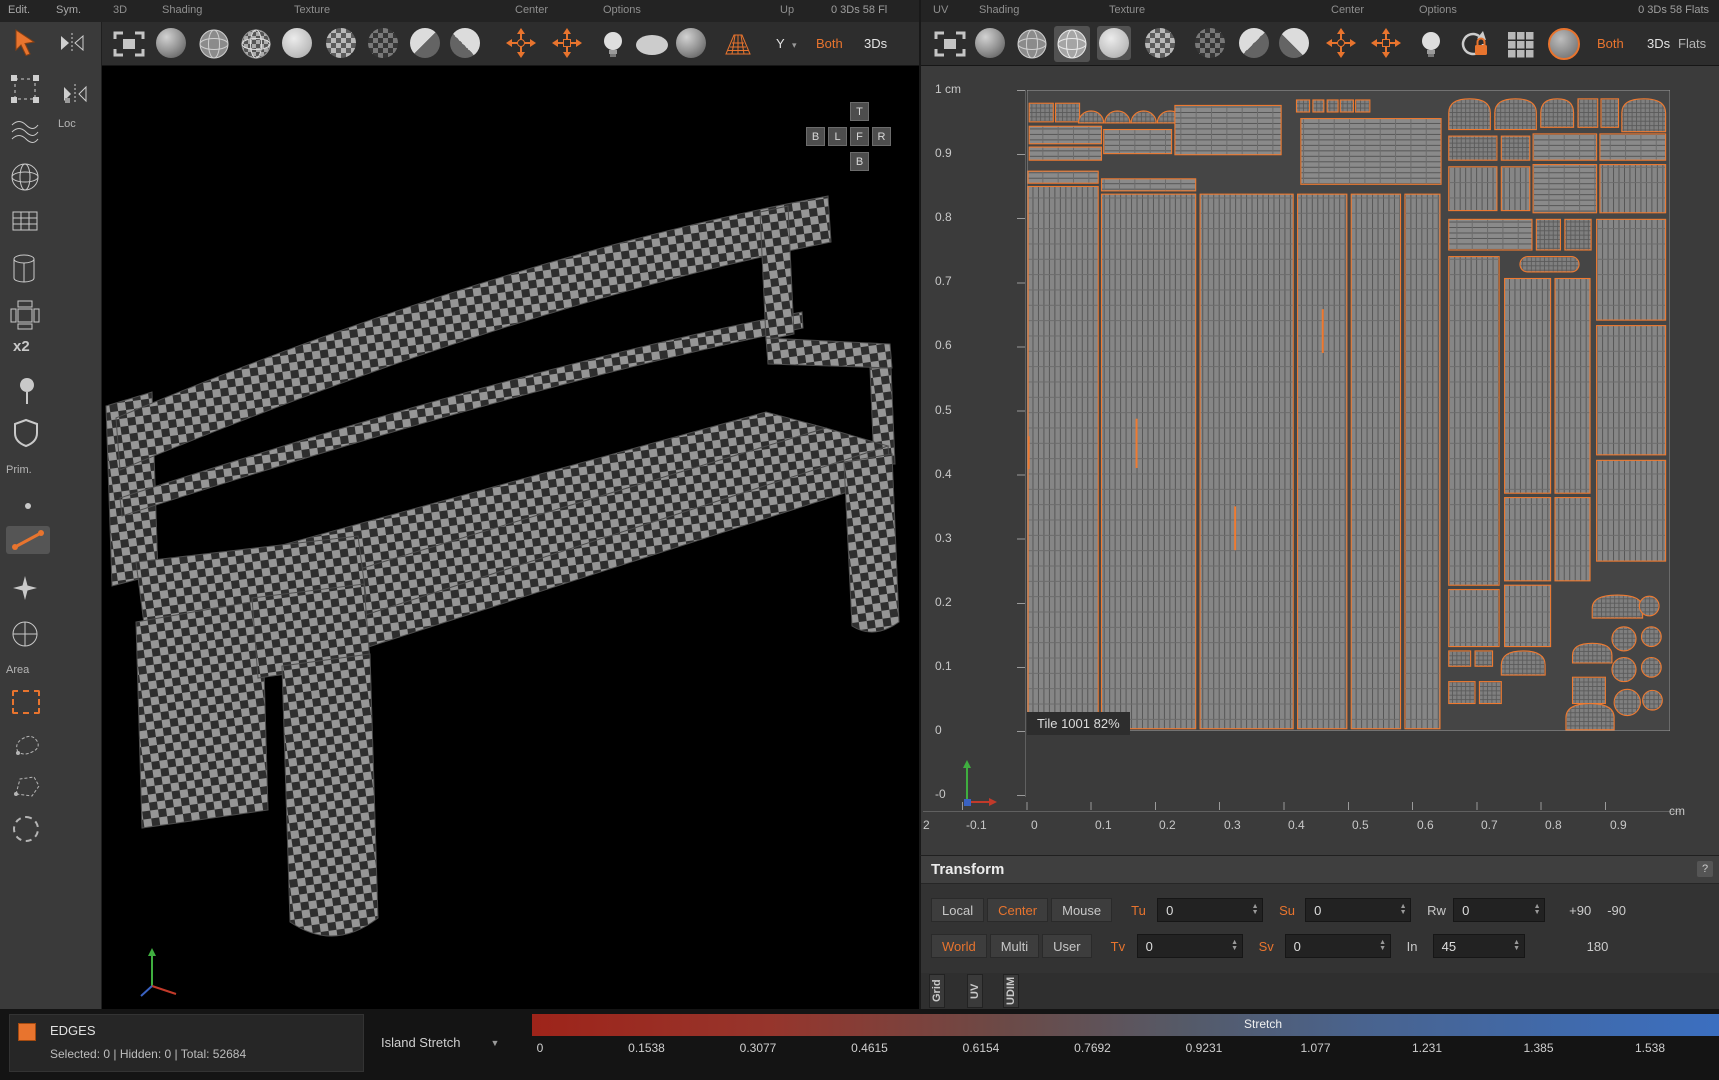  I want to click on edge-select-tool, so click(28, 540).